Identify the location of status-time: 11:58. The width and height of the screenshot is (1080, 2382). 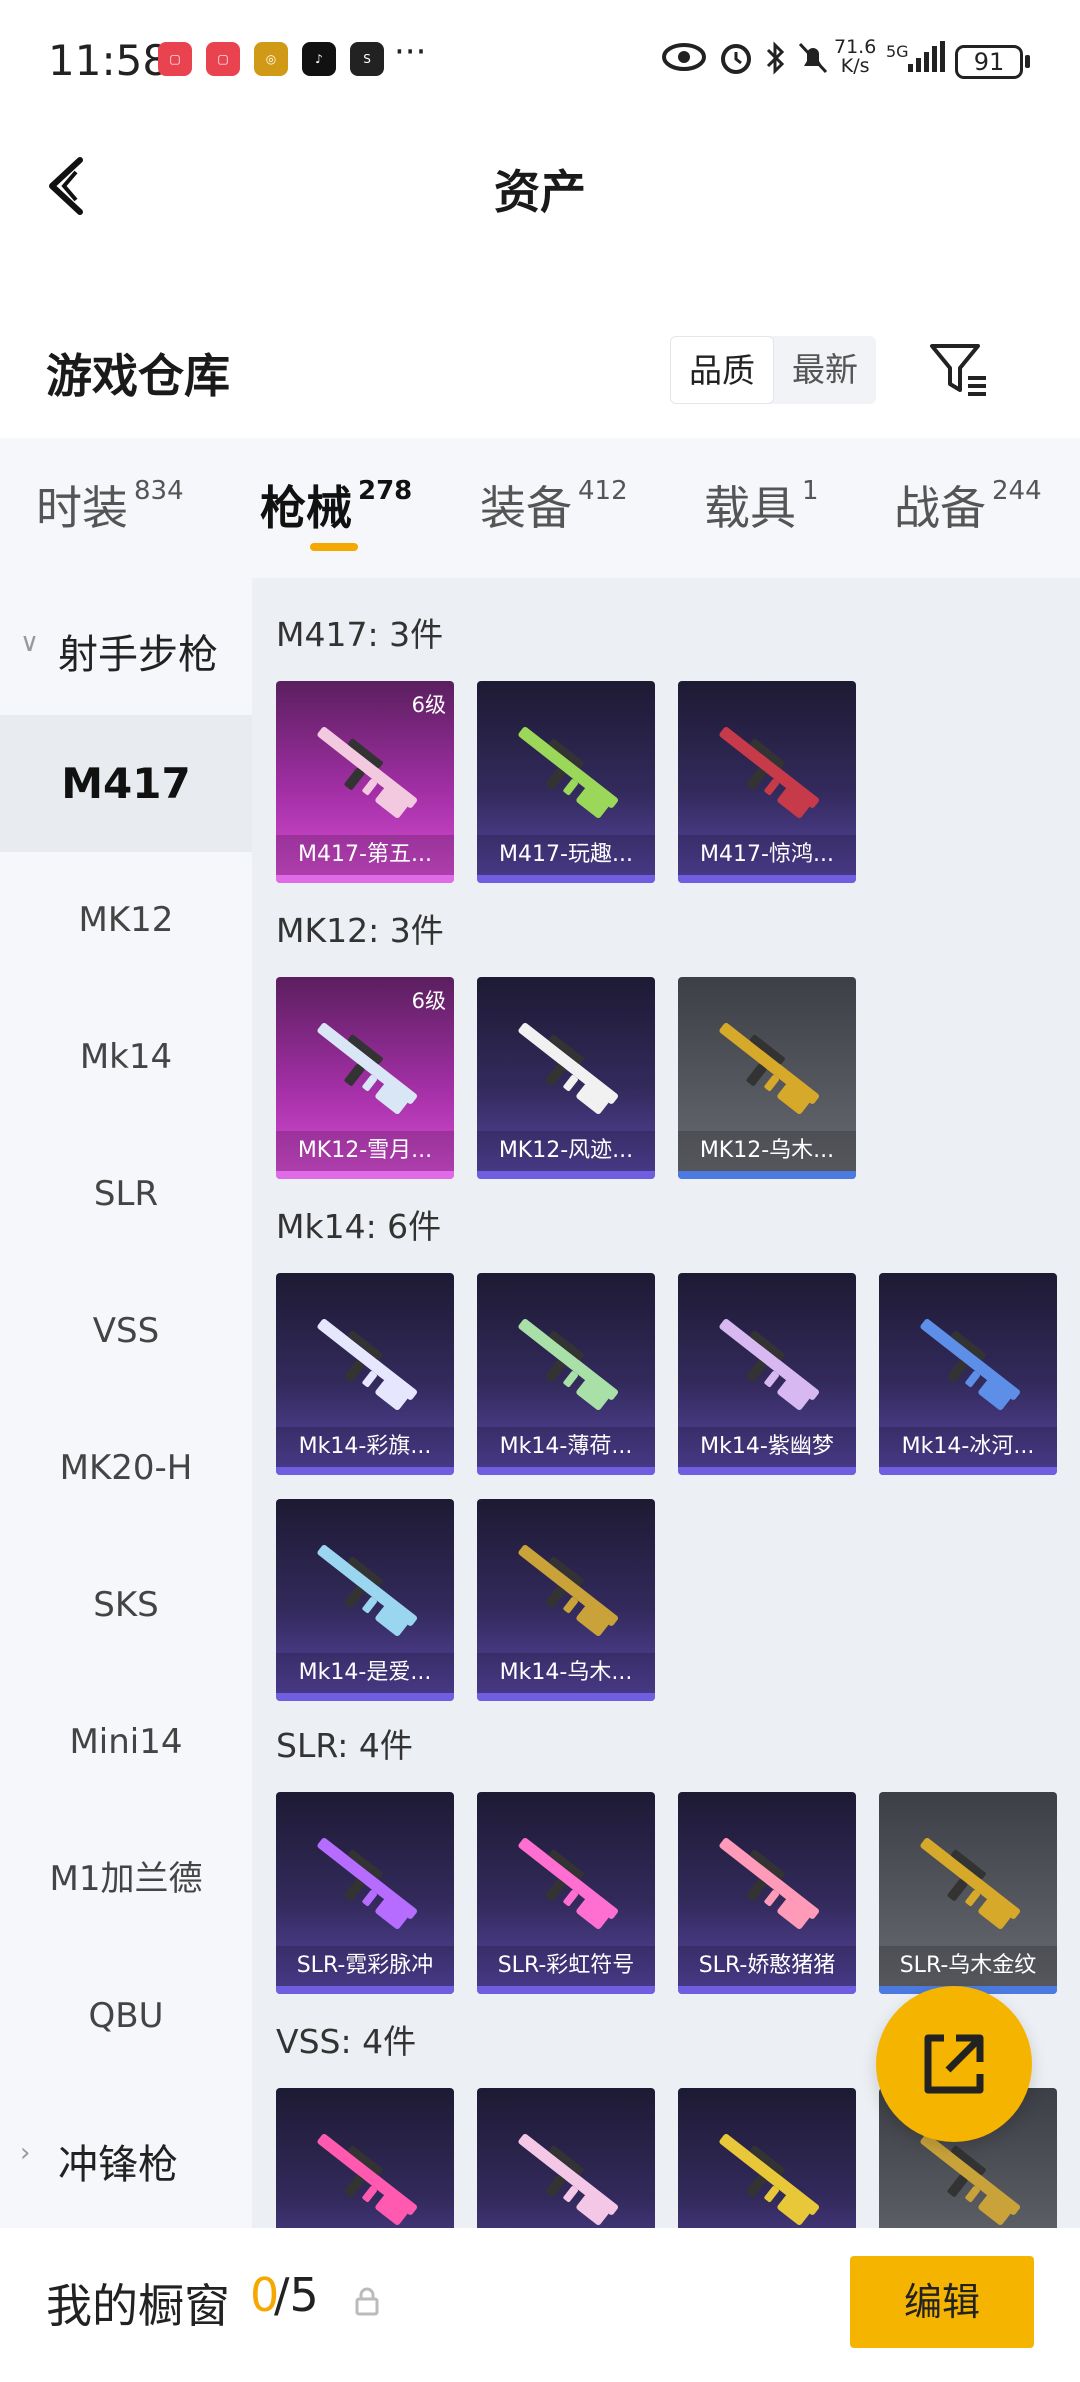
(109, 60).